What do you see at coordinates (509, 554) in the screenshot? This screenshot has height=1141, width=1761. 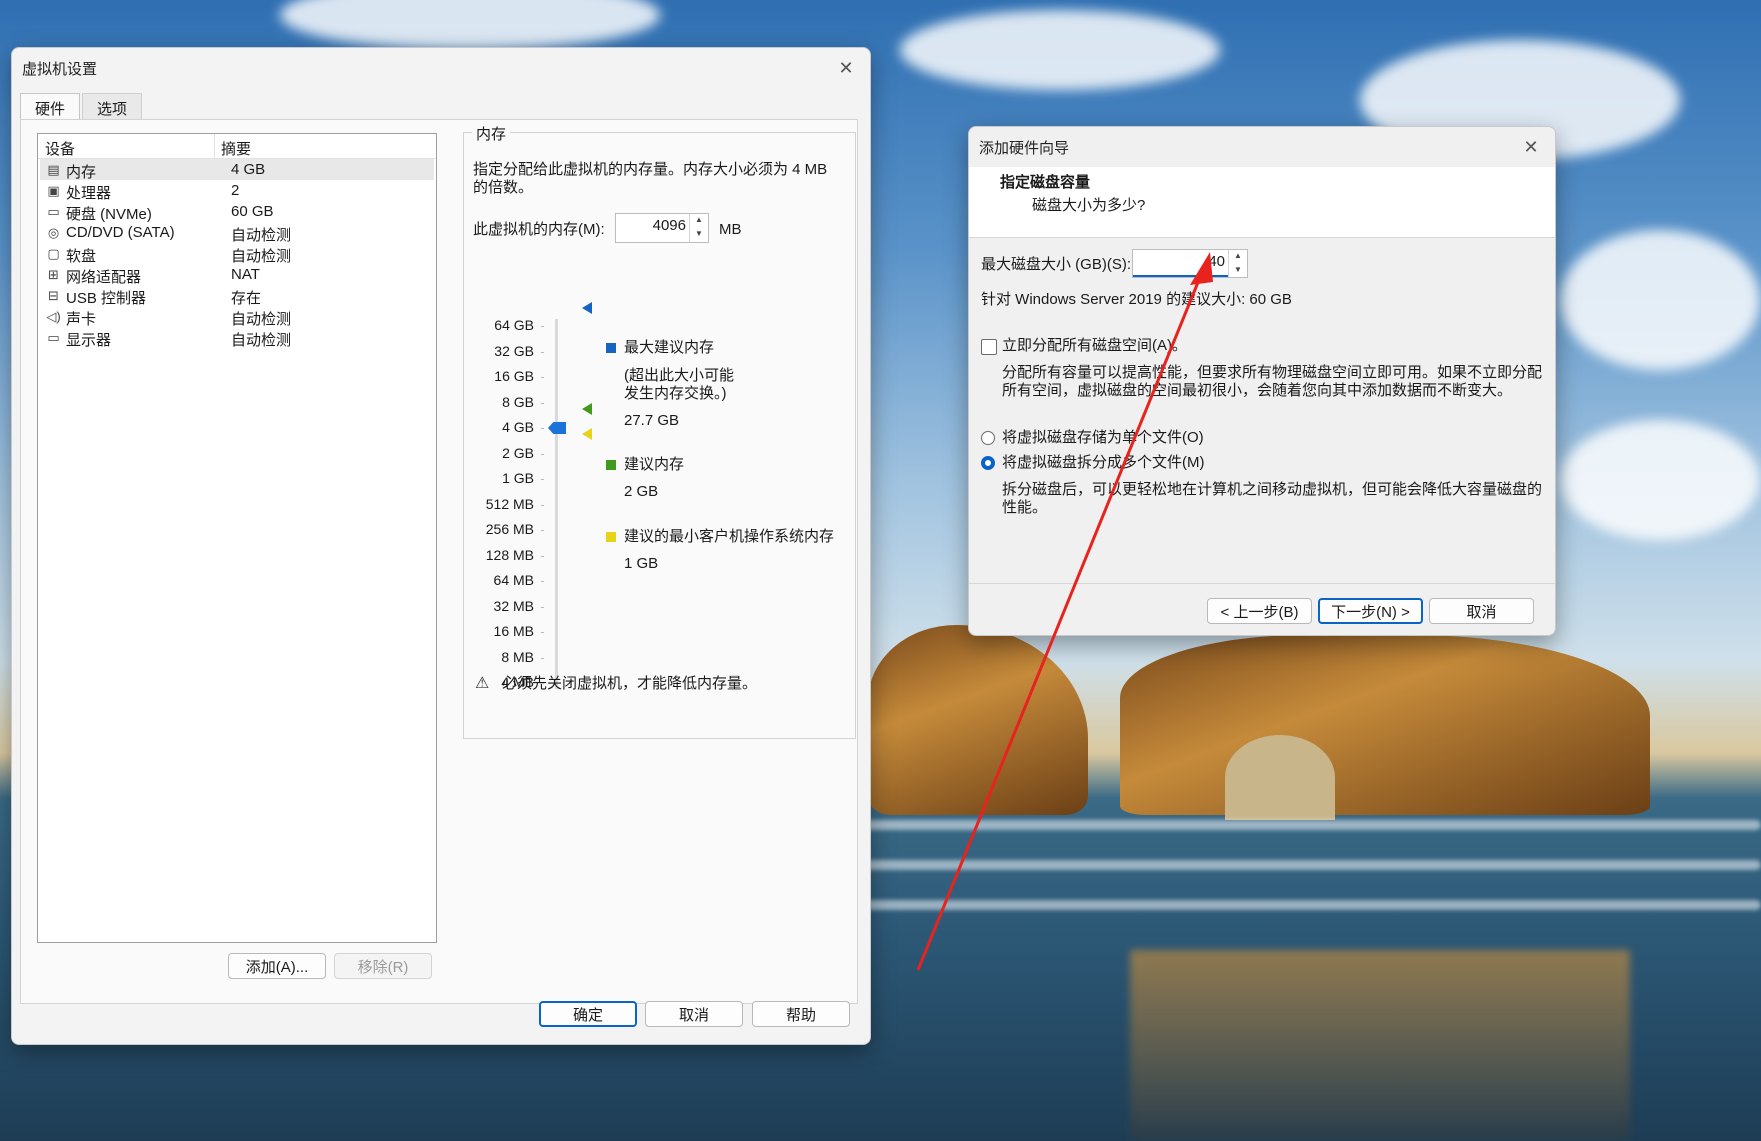 I see `memory-scale-label: 128 MB` at bounding box center [509, 554].